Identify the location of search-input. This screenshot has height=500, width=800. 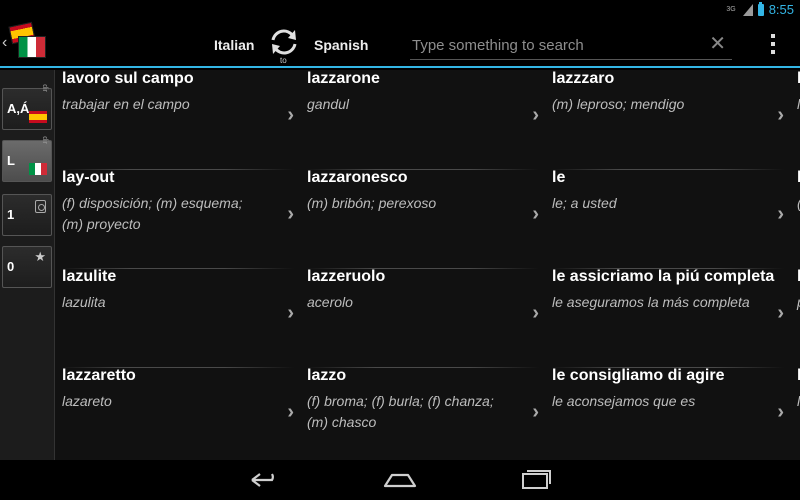
(557, 45).